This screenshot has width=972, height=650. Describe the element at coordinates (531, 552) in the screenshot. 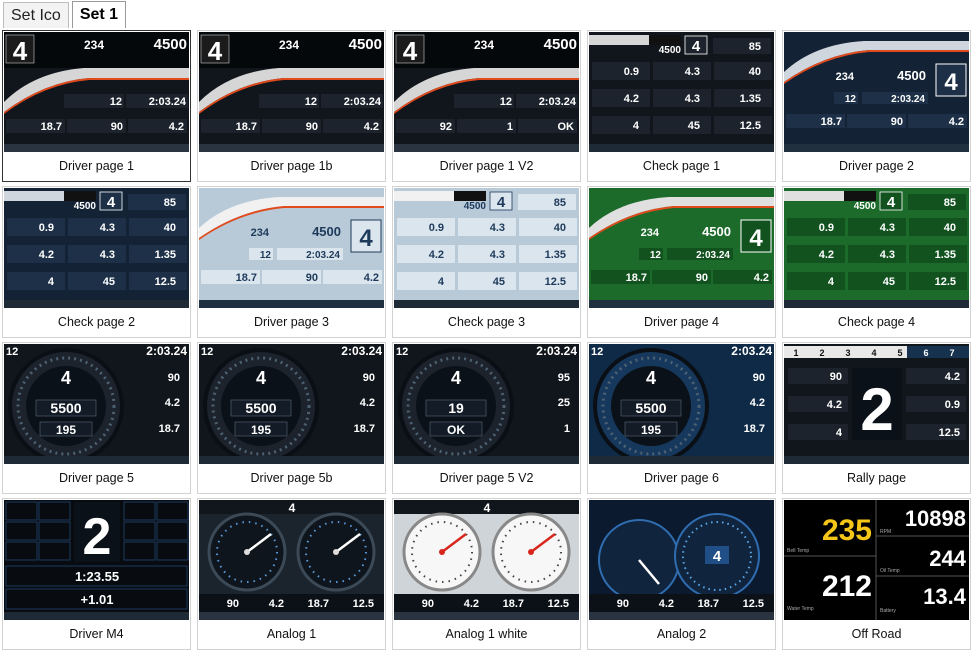

I see `needle-hub` at that location.